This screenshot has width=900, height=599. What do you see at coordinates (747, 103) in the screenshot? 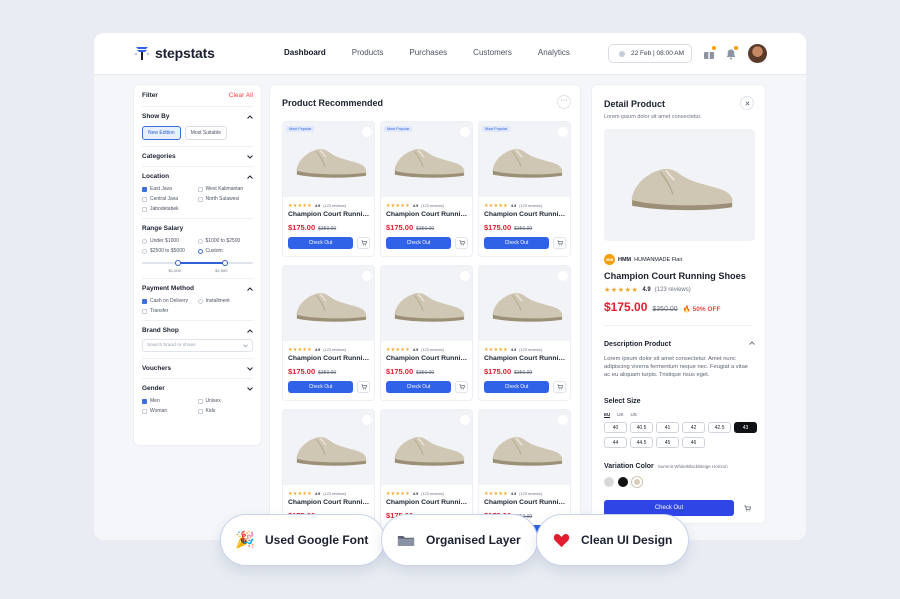
I see `close-button` at bounding box center [747, 103].